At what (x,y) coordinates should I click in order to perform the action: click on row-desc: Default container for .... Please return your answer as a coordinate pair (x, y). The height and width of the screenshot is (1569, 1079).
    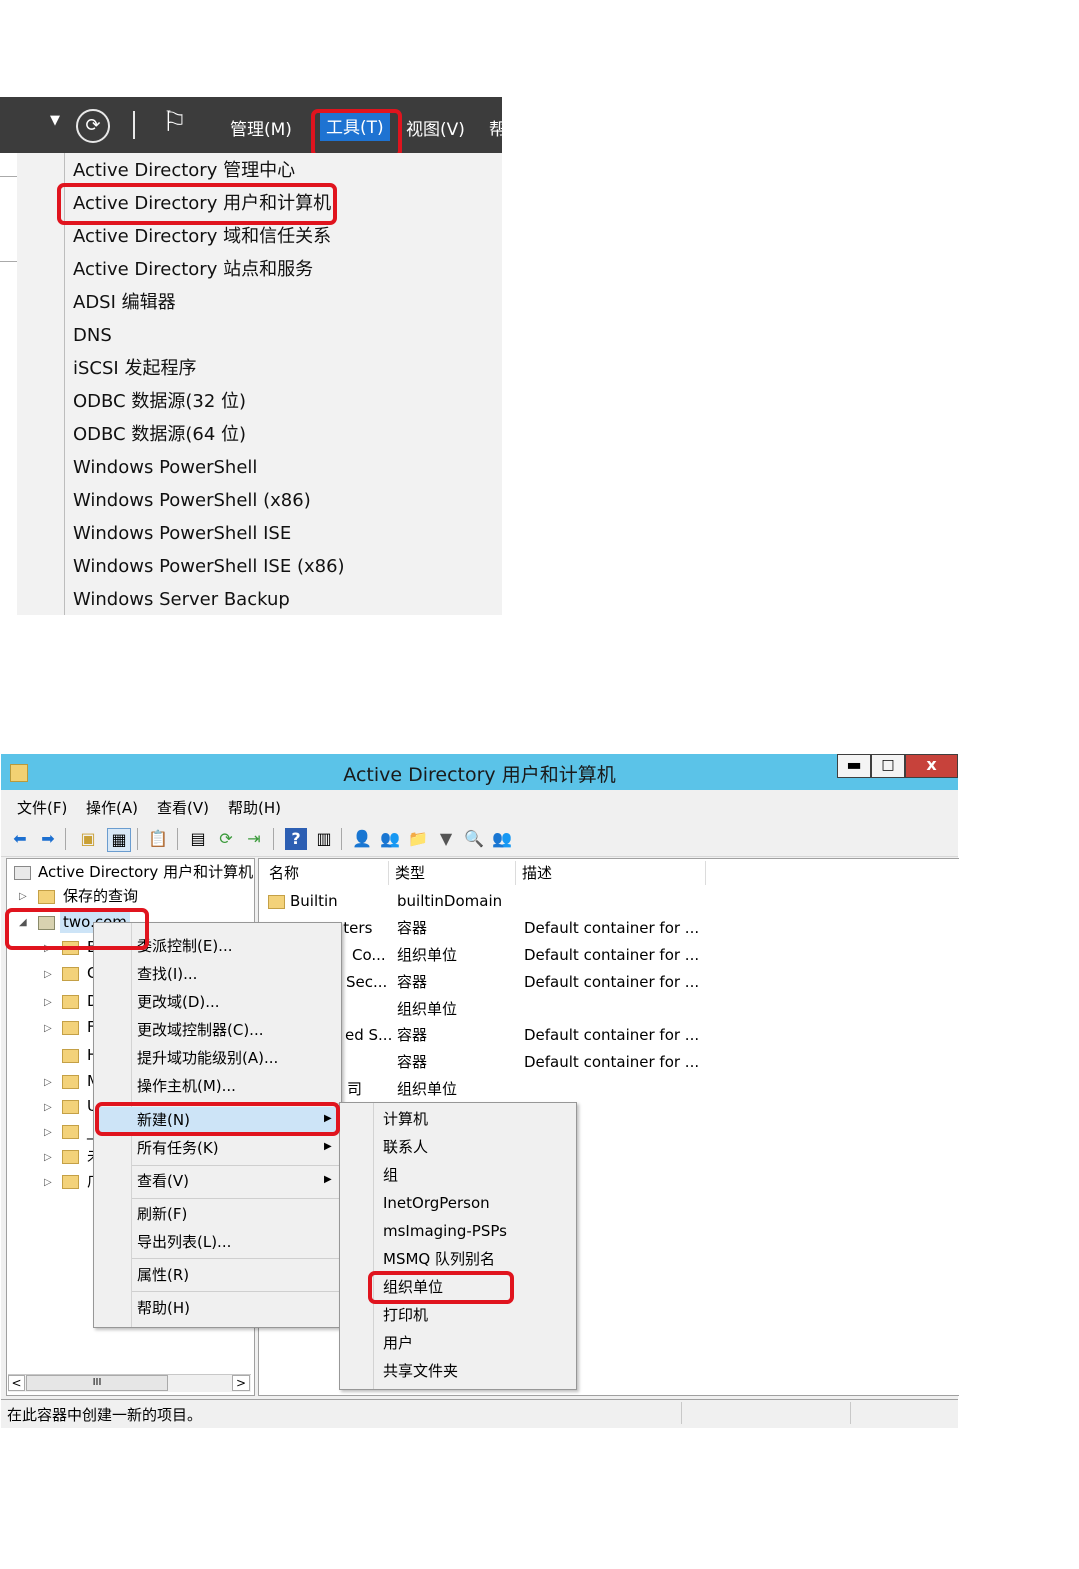
    Looking at the image, I should click on (612, 1035).